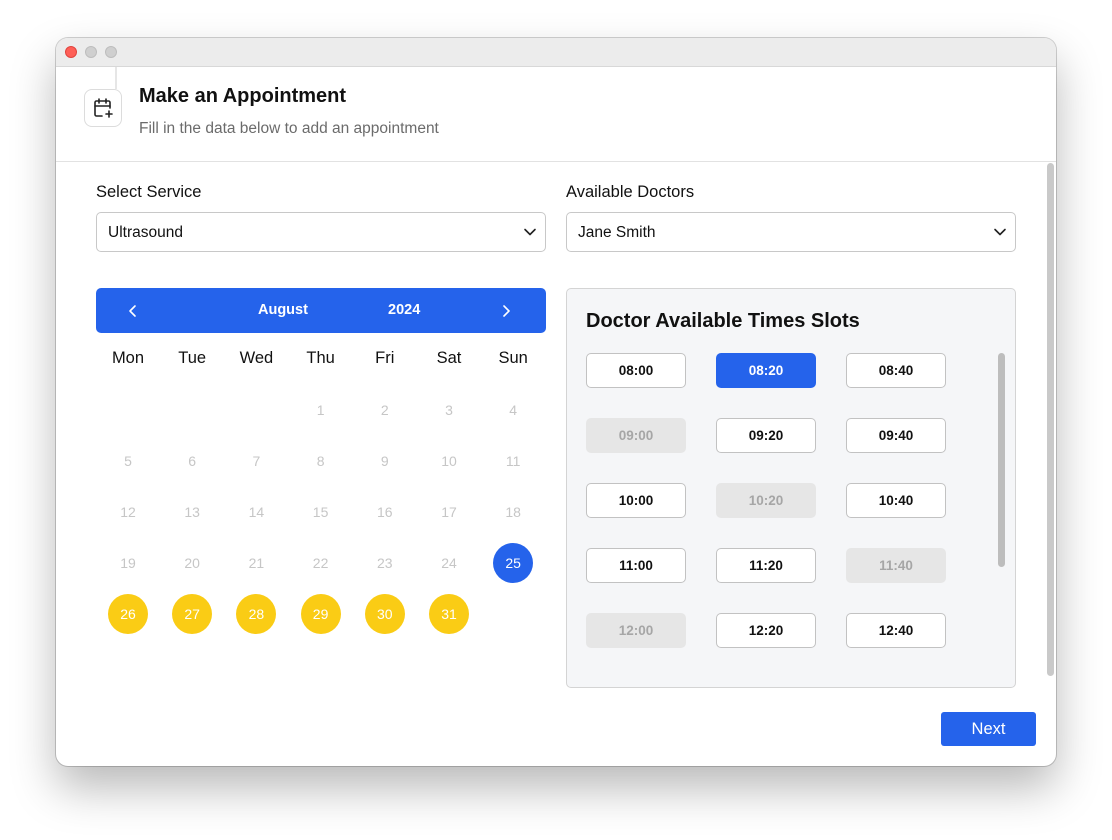 The width and height of the screenshot is (1112, 840). Describe the element at coordinates (320, 614) in the screenshot. I see `calendar-day-29: 29` at that location.